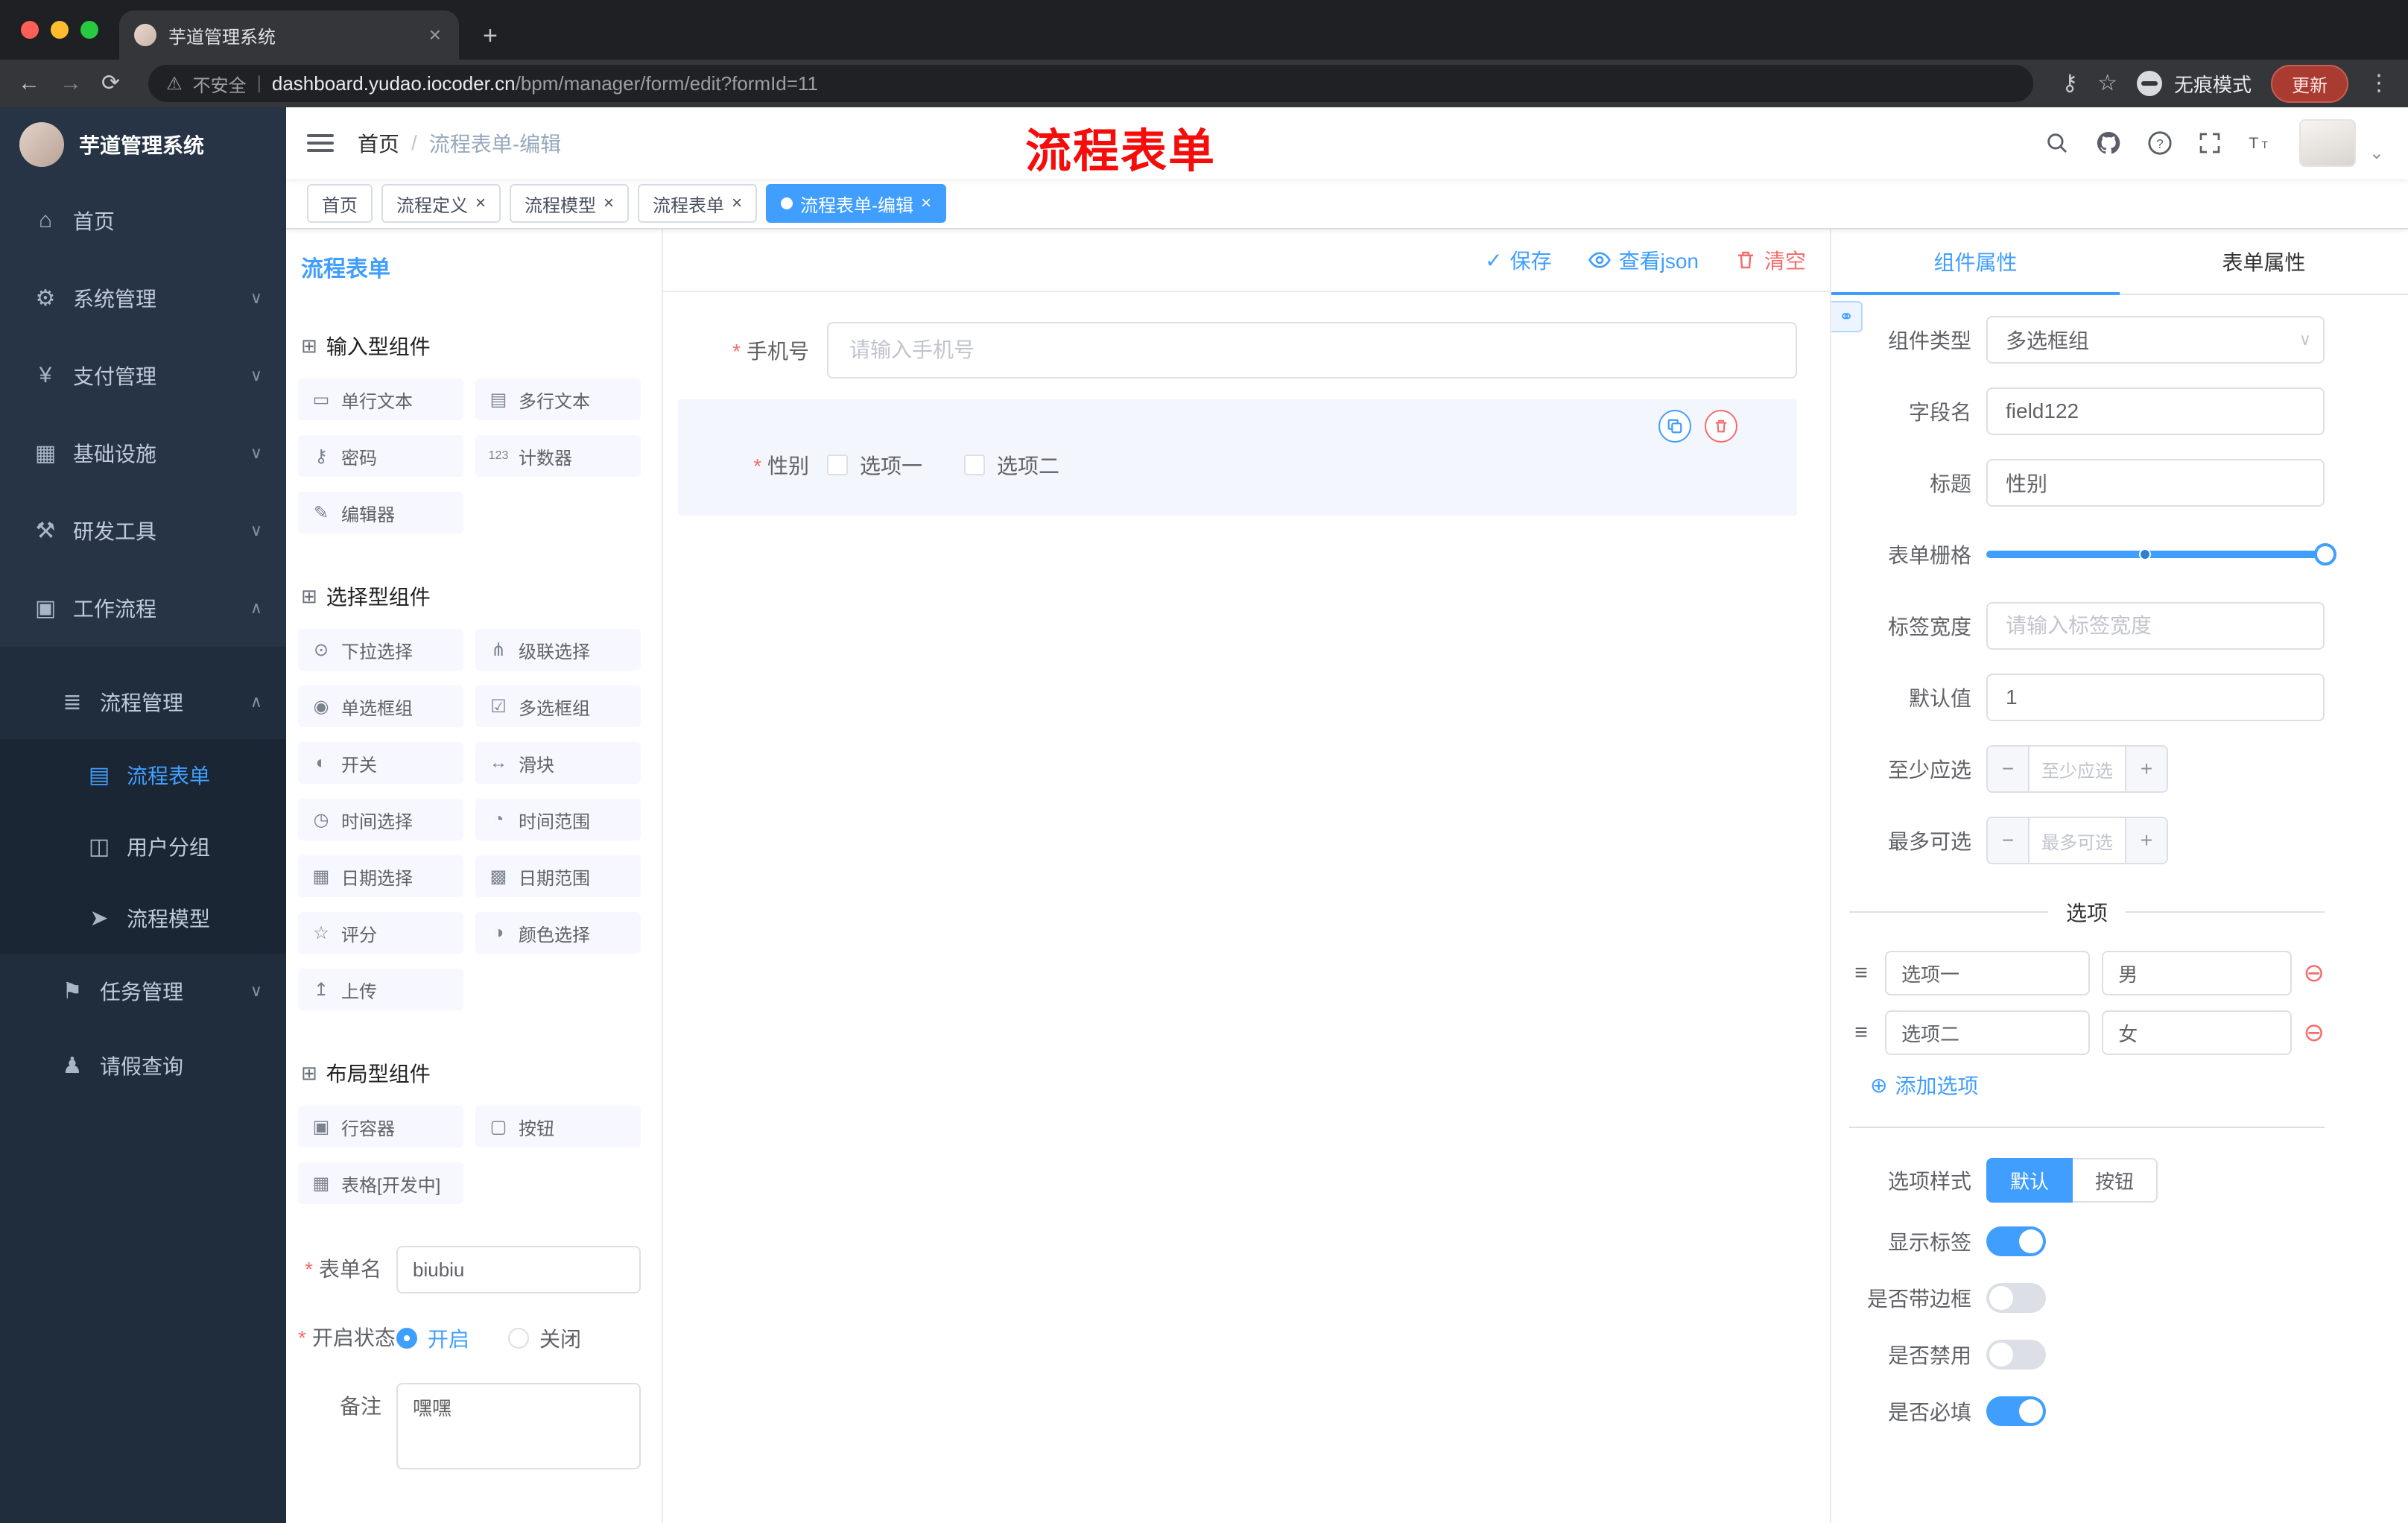 The image size is (2408, 1523). Describe the element at coordinates (143, 608) in the screenshot. I see `sidebar-item-workflow: ▣ 工作流程 ∧` at that location.